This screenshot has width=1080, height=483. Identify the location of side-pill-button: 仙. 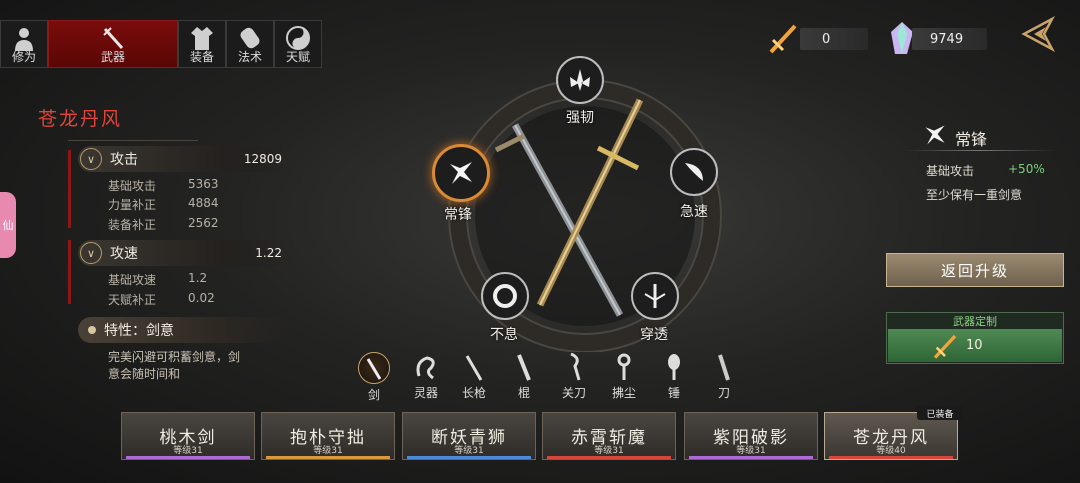
(8, 225).